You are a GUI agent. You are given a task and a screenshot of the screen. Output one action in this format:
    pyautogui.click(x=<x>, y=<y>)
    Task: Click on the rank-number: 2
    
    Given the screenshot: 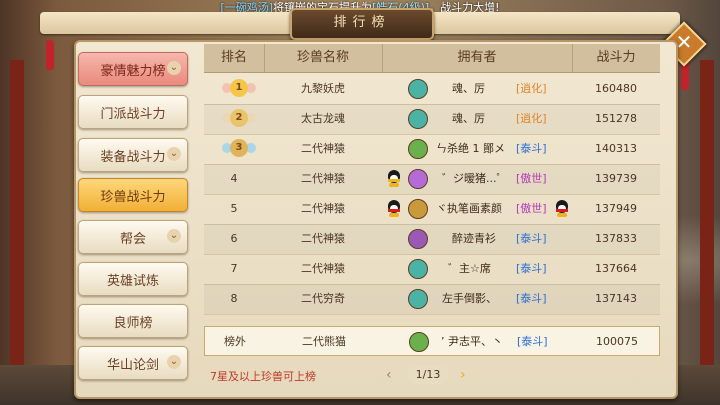 What is the action you would take?
    pyautogui.click(x=239, y=118)
    